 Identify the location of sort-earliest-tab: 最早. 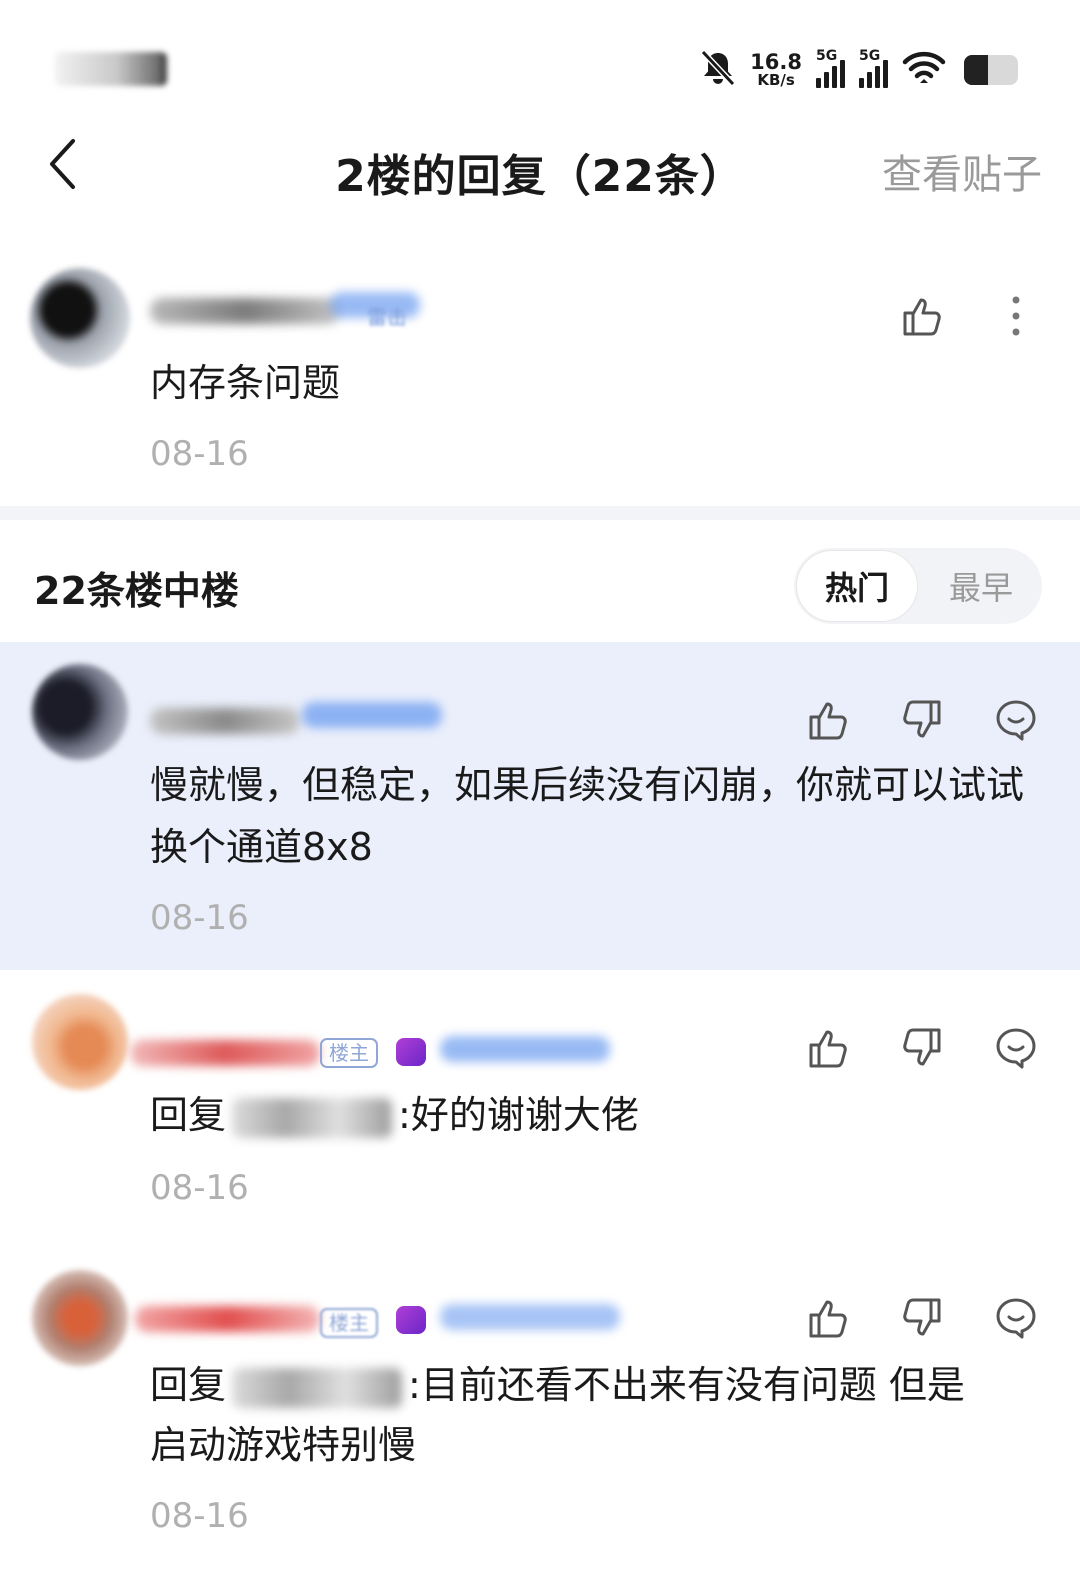
(981, 586).